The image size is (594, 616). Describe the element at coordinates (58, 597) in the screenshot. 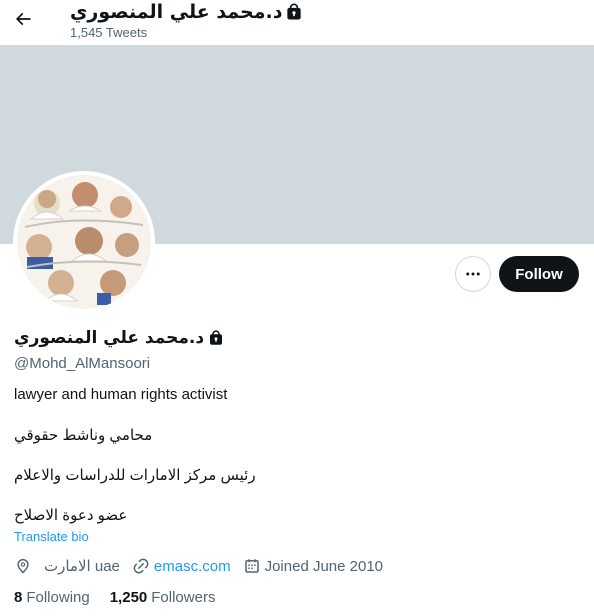

I see `following-label: Following` at that location.